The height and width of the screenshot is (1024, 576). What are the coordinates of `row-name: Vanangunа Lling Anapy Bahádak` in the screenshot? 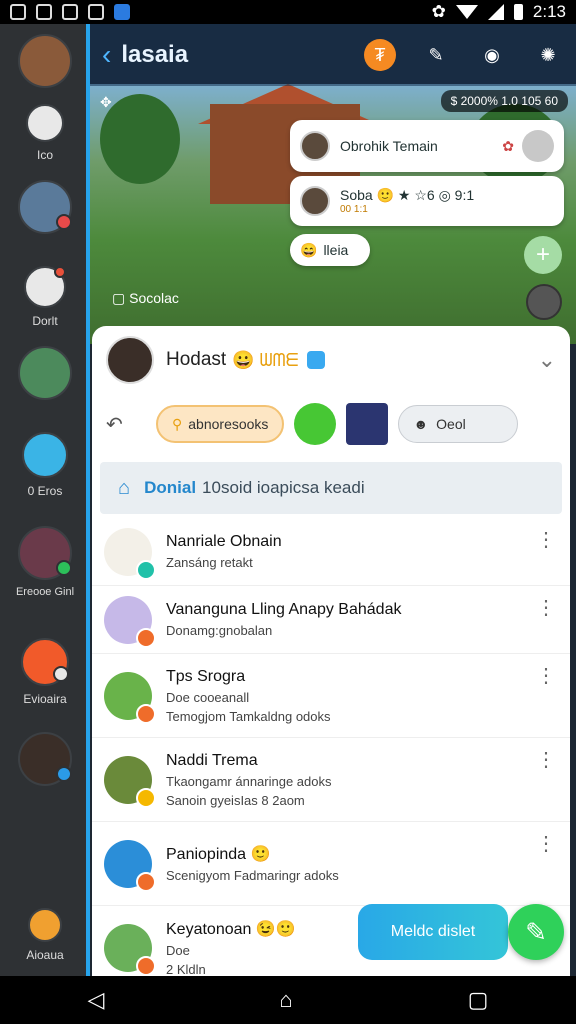 It's located at (284, 609).